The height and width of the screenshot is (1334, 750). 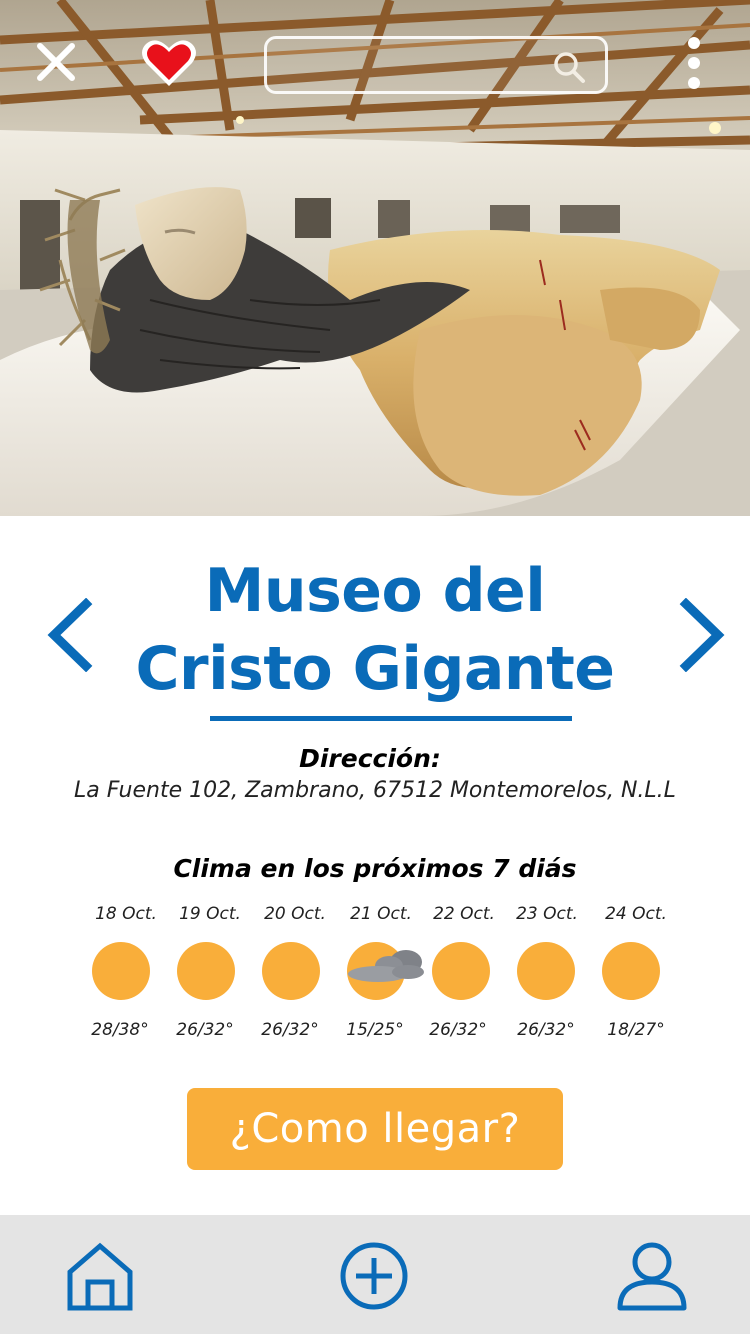 I want to click on next-arrow-icon, so click(x=701, y=635).